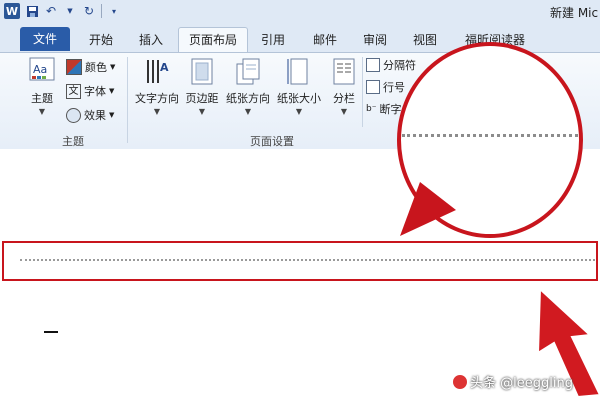  Describe the element at coordinates (96, 67) in the screenshot. I see `colors-label: 颜色` at that location.